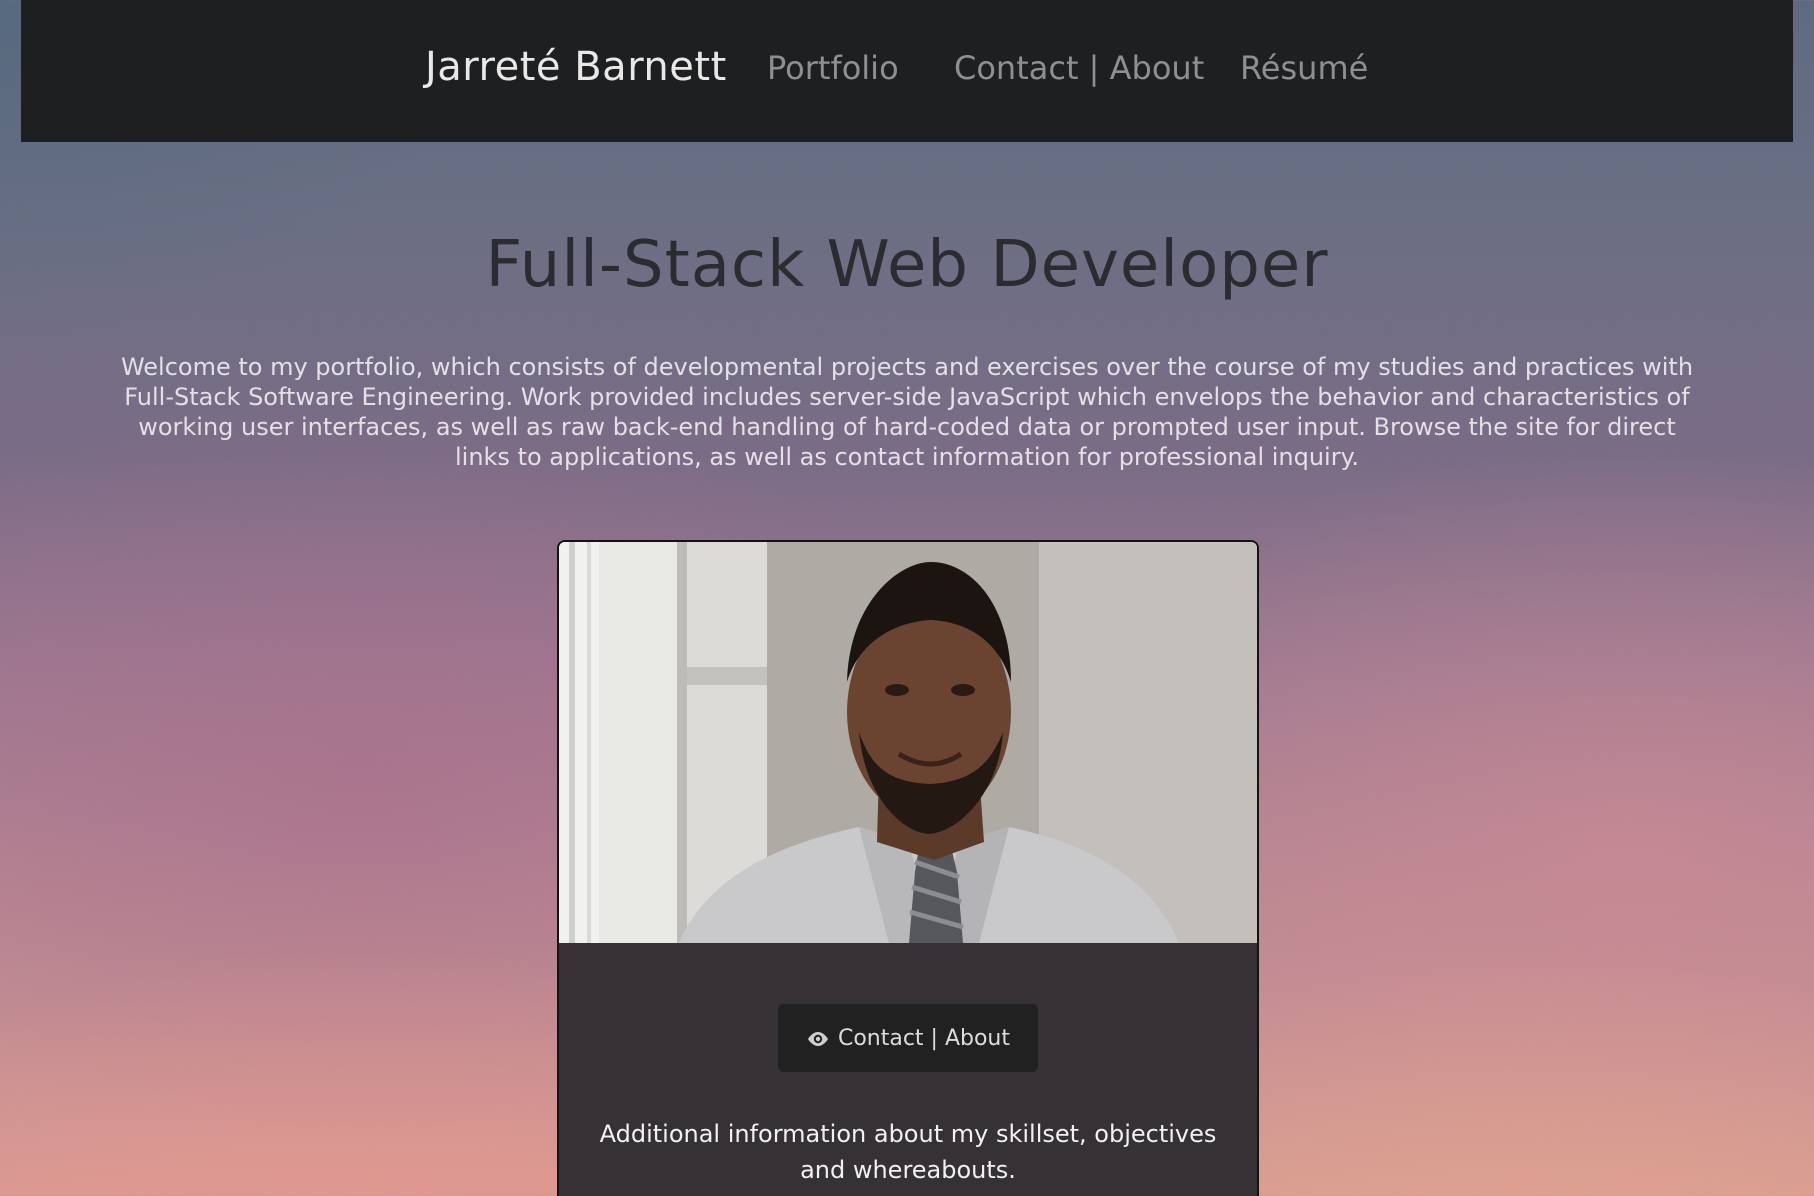 This screenshot has width=1814, height=1196. Describe the element at coordinates (1079, 68) in the screenshot. I see `nav-link-contact-about: Contact | About` at that location.